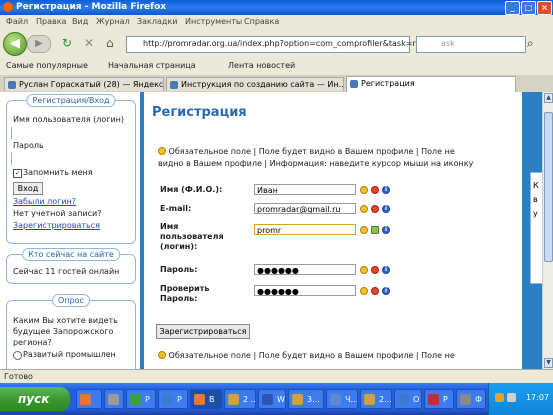  What do you see at coordinates (113, 21) in the screenshot?
I see `menu-history: Журнал` at bounding box center [113, 21].